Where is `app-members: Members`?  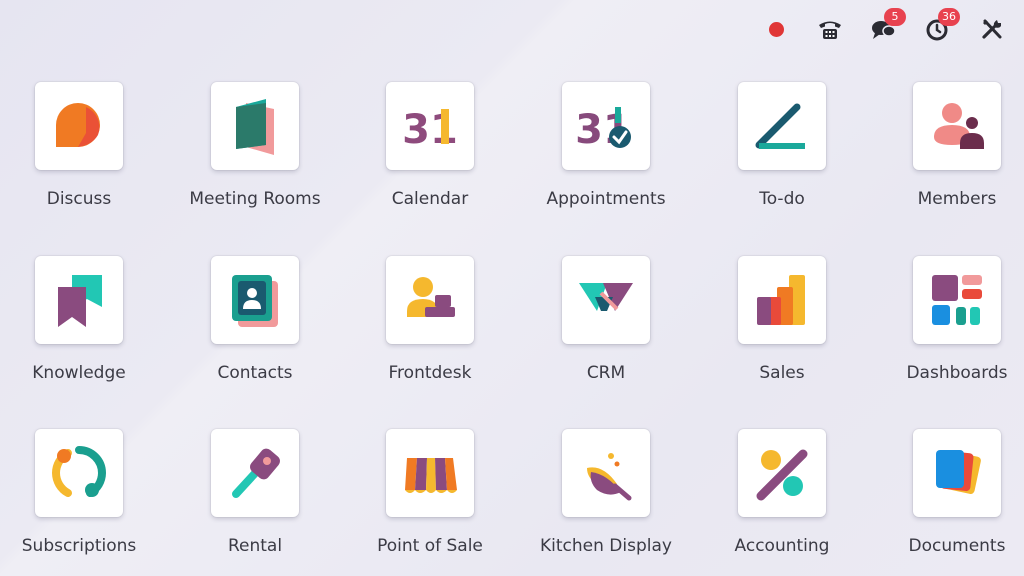 app-members: Members is located at coordinates (946, 152).